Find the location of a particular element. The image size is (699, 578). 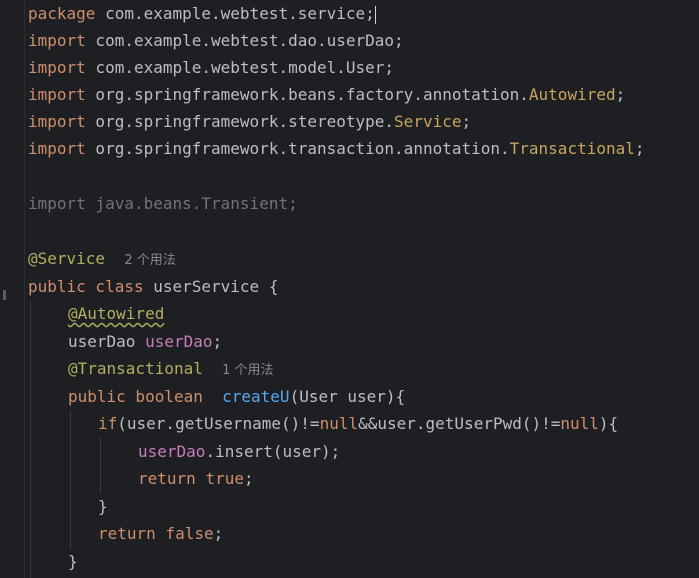

code-line-method-decl: public boolean createU(User user){ is located at coordinates (236, 396).